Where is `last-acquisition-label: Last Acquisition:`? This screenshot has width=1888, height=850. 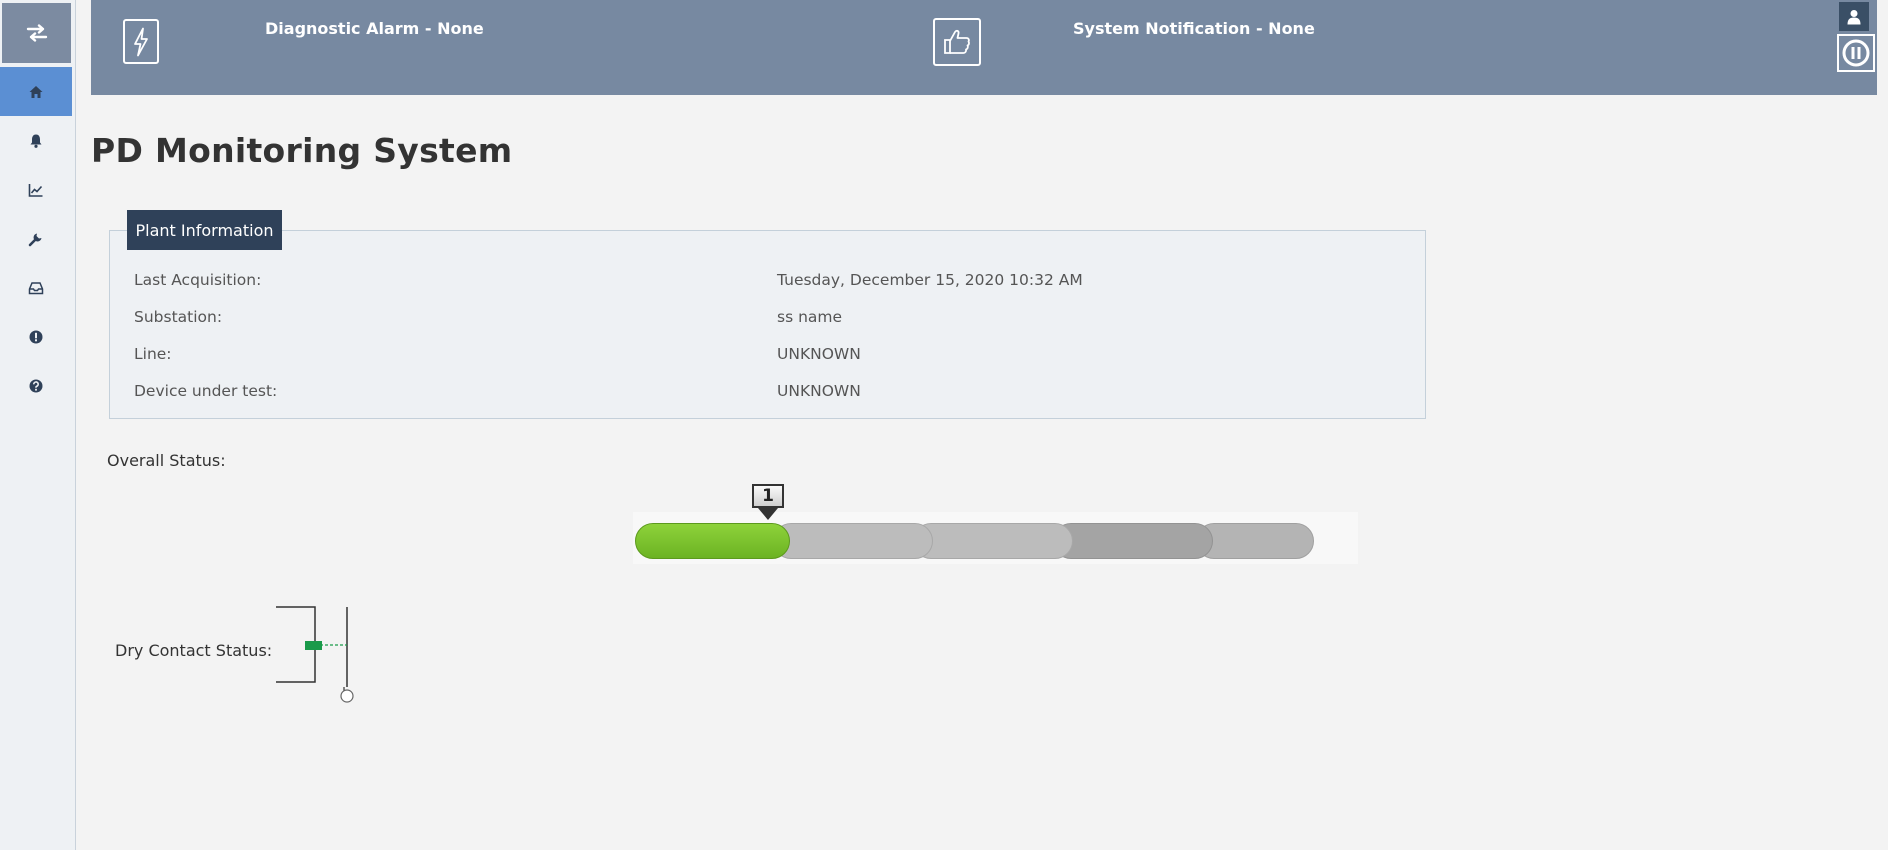
last-acquisition-label: Last Acquisition: is located at coordinates (198, 280).